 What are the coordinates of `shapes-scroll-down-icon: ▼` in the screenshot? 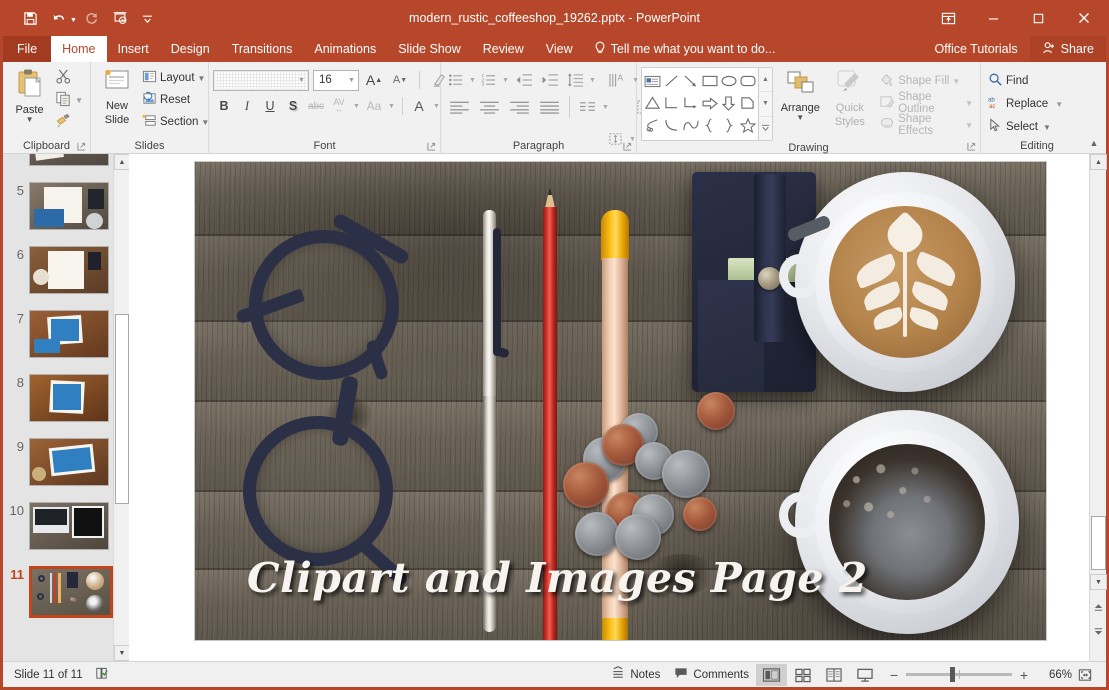 It's located at (765, 104).